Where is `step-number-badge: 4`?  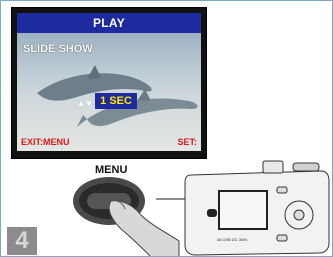 step-number-badge: 4 is located at coordinates (22, 241).